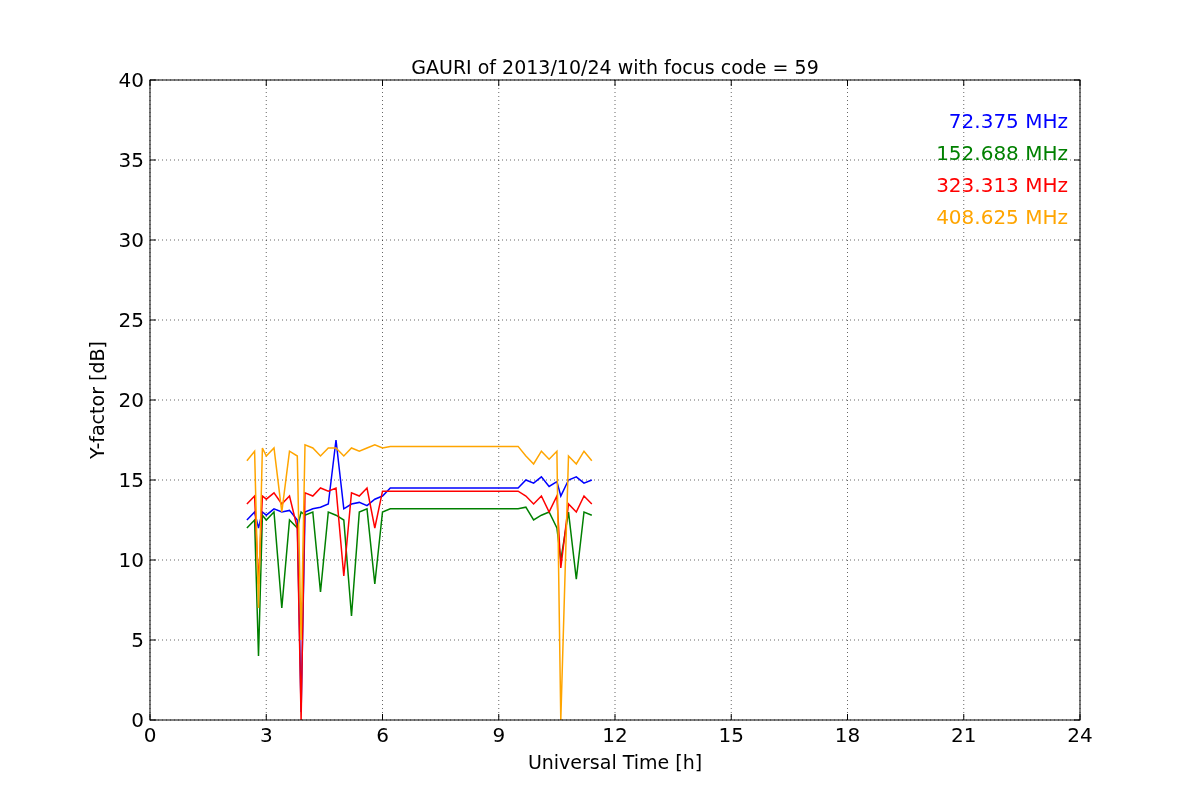 The image size is (1200, 800). I want to click on y-tick-label: 5, so click(137, 640).